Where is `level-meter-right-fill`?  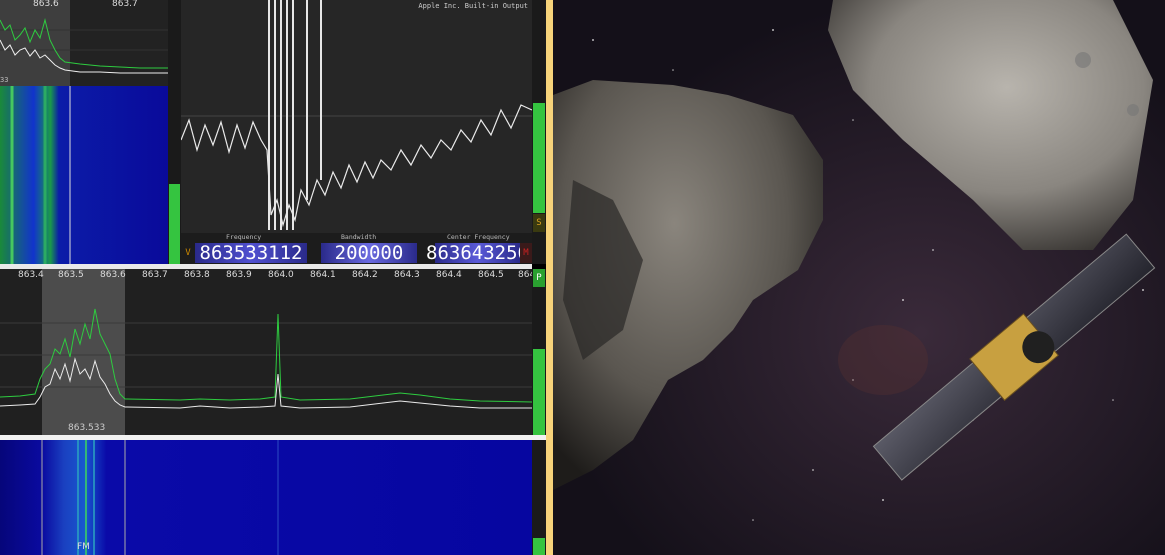
level-meter-right-fill is located at coordinates (539, 158).